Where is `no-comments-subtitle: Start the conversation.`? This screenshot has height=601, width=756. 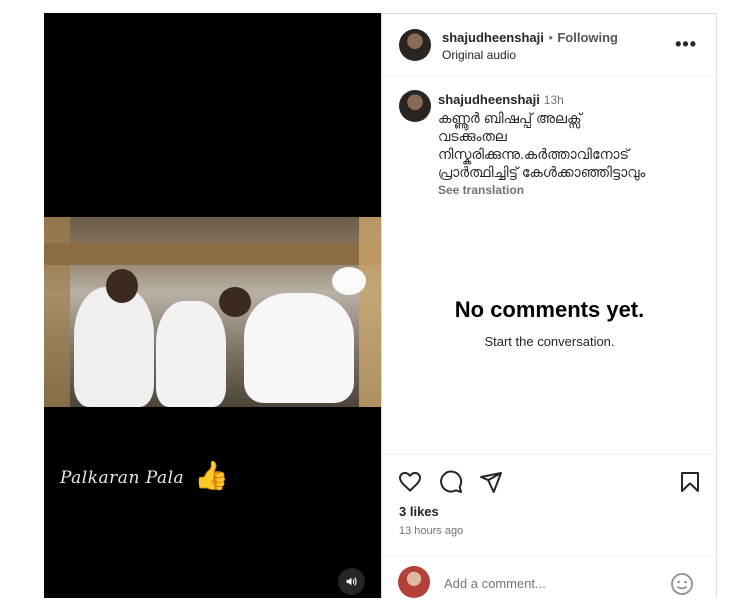
no-comments-subtitle: Start the conversation. is located at coordinates (549, 341).